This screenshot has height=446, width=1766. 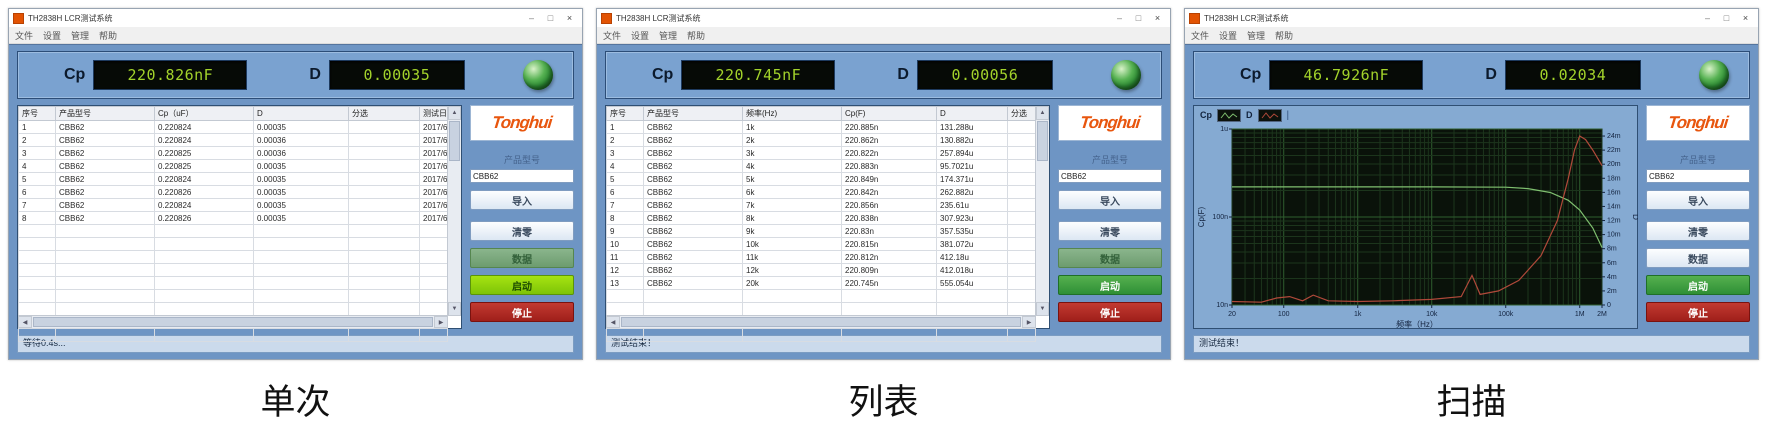 What do you see at coordinates (821, 166) in the screenshot?
I see `table-row: 4 CBB62 4k 220.883n 95.7021u` at bounding box center [821, 166].